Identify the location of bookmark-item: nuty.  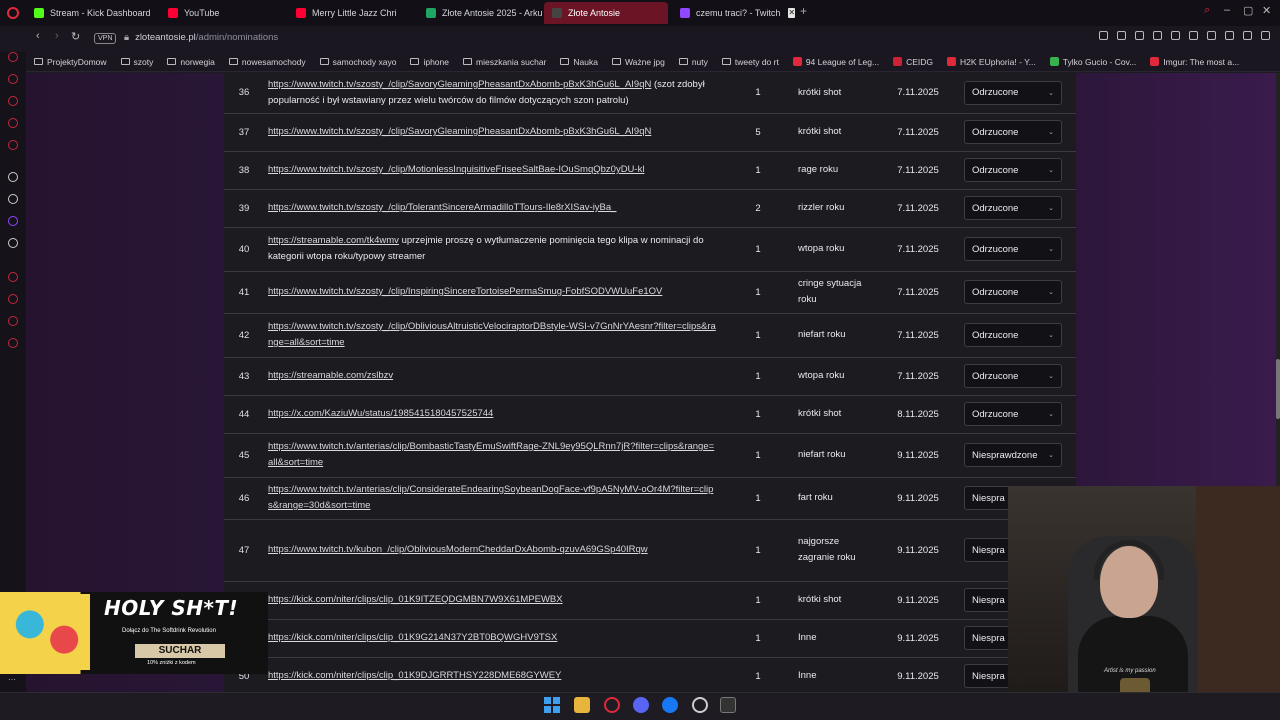
(693, 62).